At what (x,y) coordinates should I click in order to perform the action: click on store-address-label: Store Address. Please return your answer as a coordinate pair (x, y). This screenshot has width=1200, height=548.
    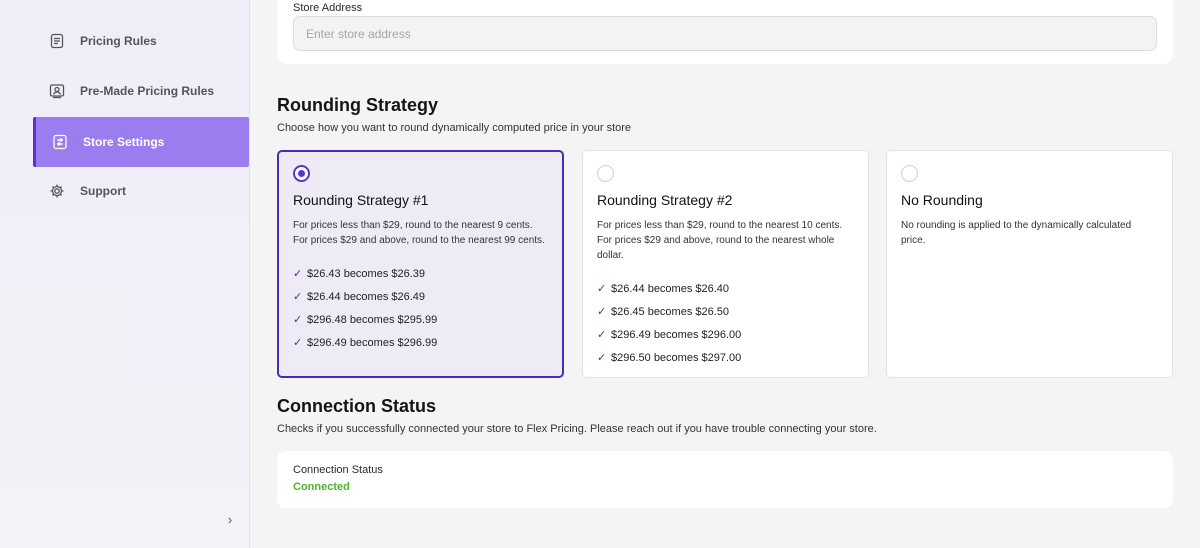
    Looking at the image, I should click on (328, 8).